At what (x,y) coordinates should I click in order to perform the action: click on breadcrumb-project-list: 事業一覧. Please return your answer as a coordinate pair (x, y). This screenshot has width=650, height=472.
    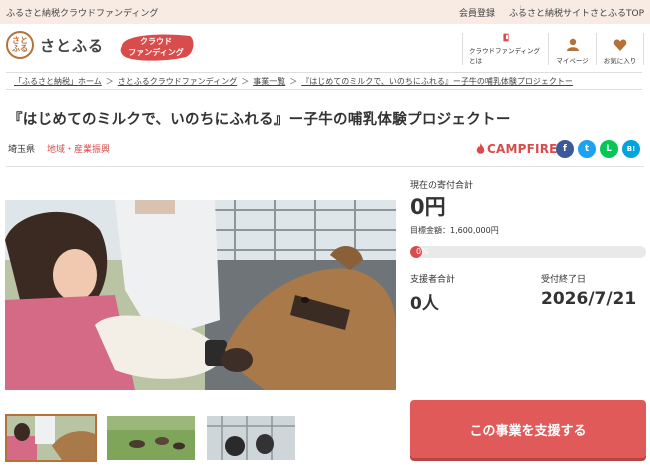
    Looking at the image, I should click on (269, 81).